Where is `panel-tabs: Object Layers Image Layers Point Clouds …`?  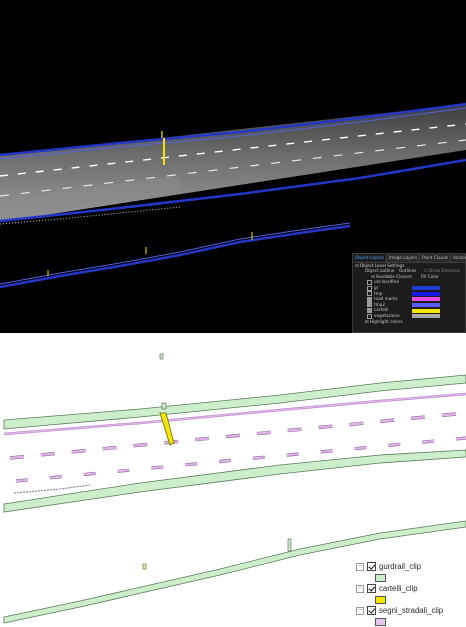
panel-tabs: Object Layers Image Layers Point Clouds … is located at coordinates (409, 258).